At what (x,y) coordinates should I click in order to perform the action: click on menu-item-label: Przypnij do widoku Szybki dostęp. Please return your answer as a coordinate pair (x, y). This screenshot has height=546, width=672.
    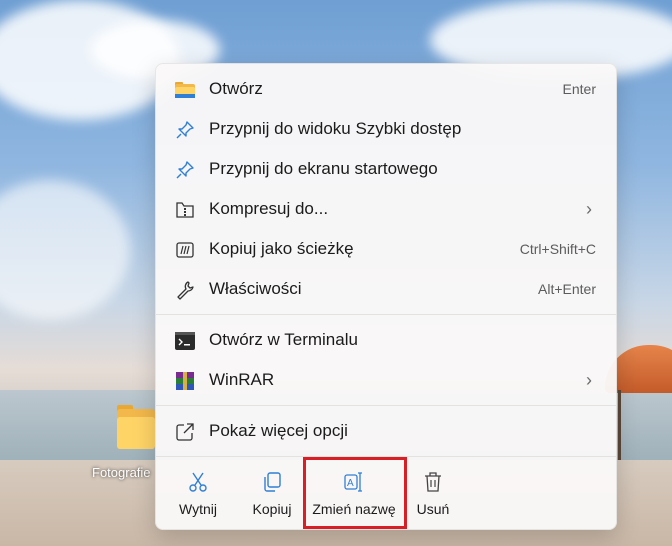
    Looking at the image, I should click on (335, 128).